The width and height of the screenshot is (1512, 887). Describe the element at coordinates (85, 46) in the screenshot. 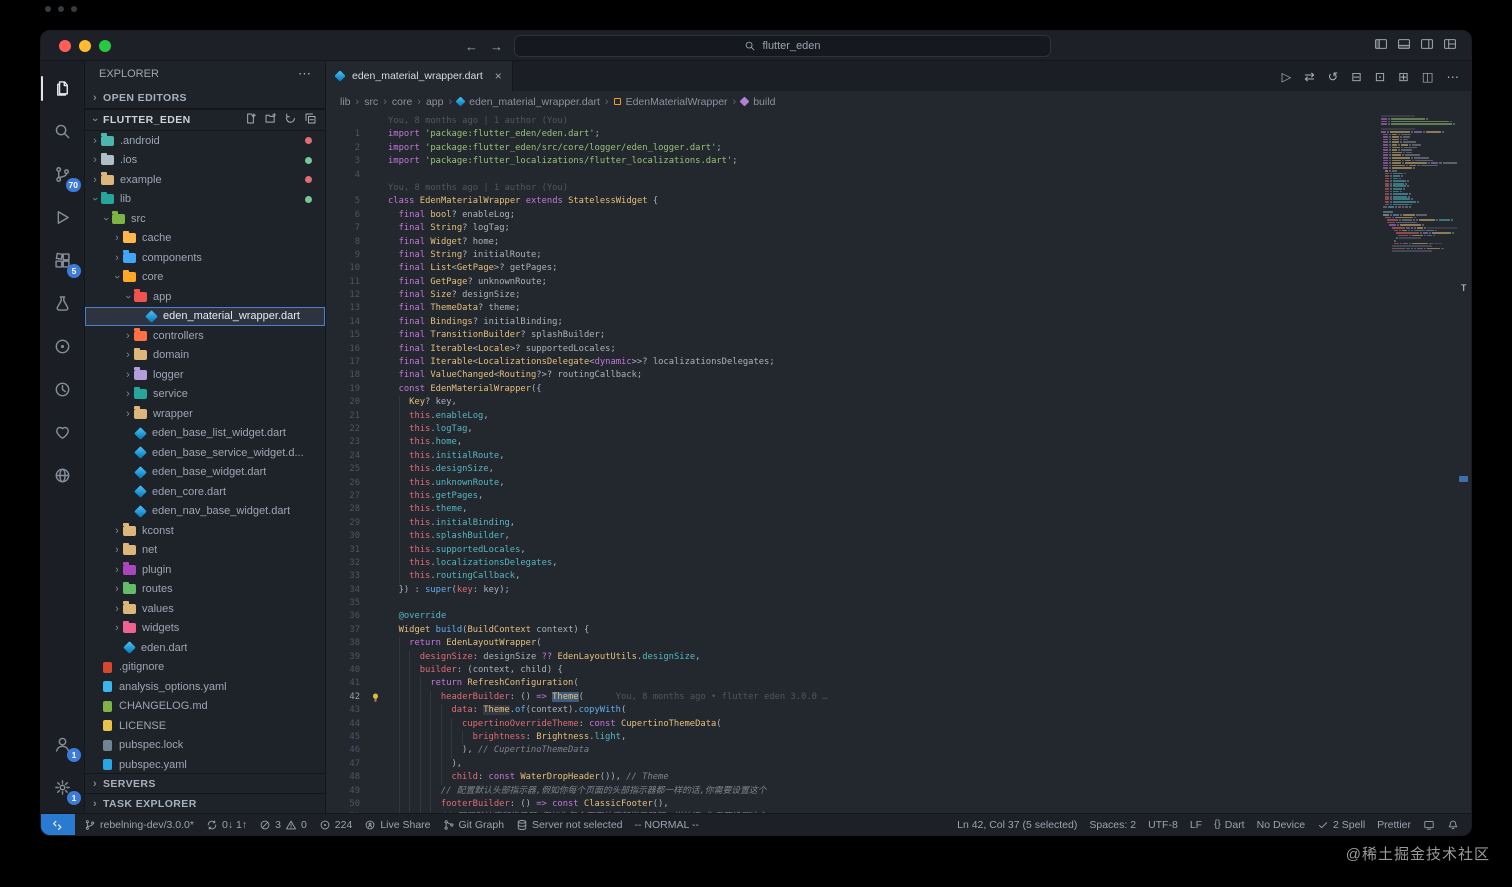

I see `minimize-window-button` at that location.